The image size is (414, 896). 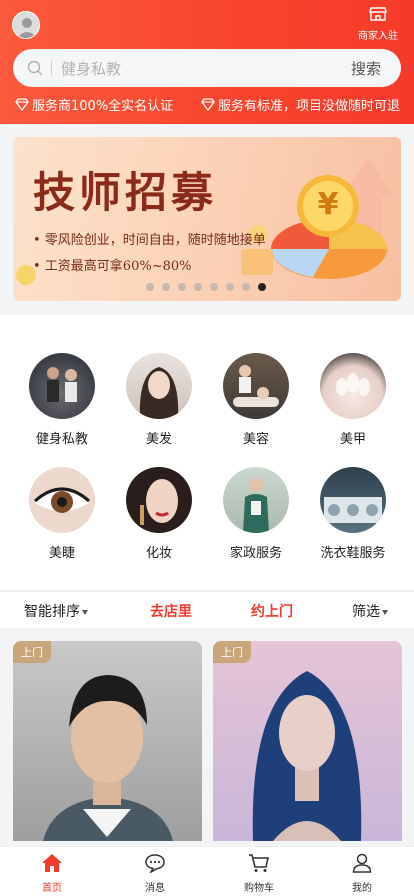 What do you see at coordinates (62, 386) in the screenshot?
I see `fitness-photo` at bounding box center [62, 386].